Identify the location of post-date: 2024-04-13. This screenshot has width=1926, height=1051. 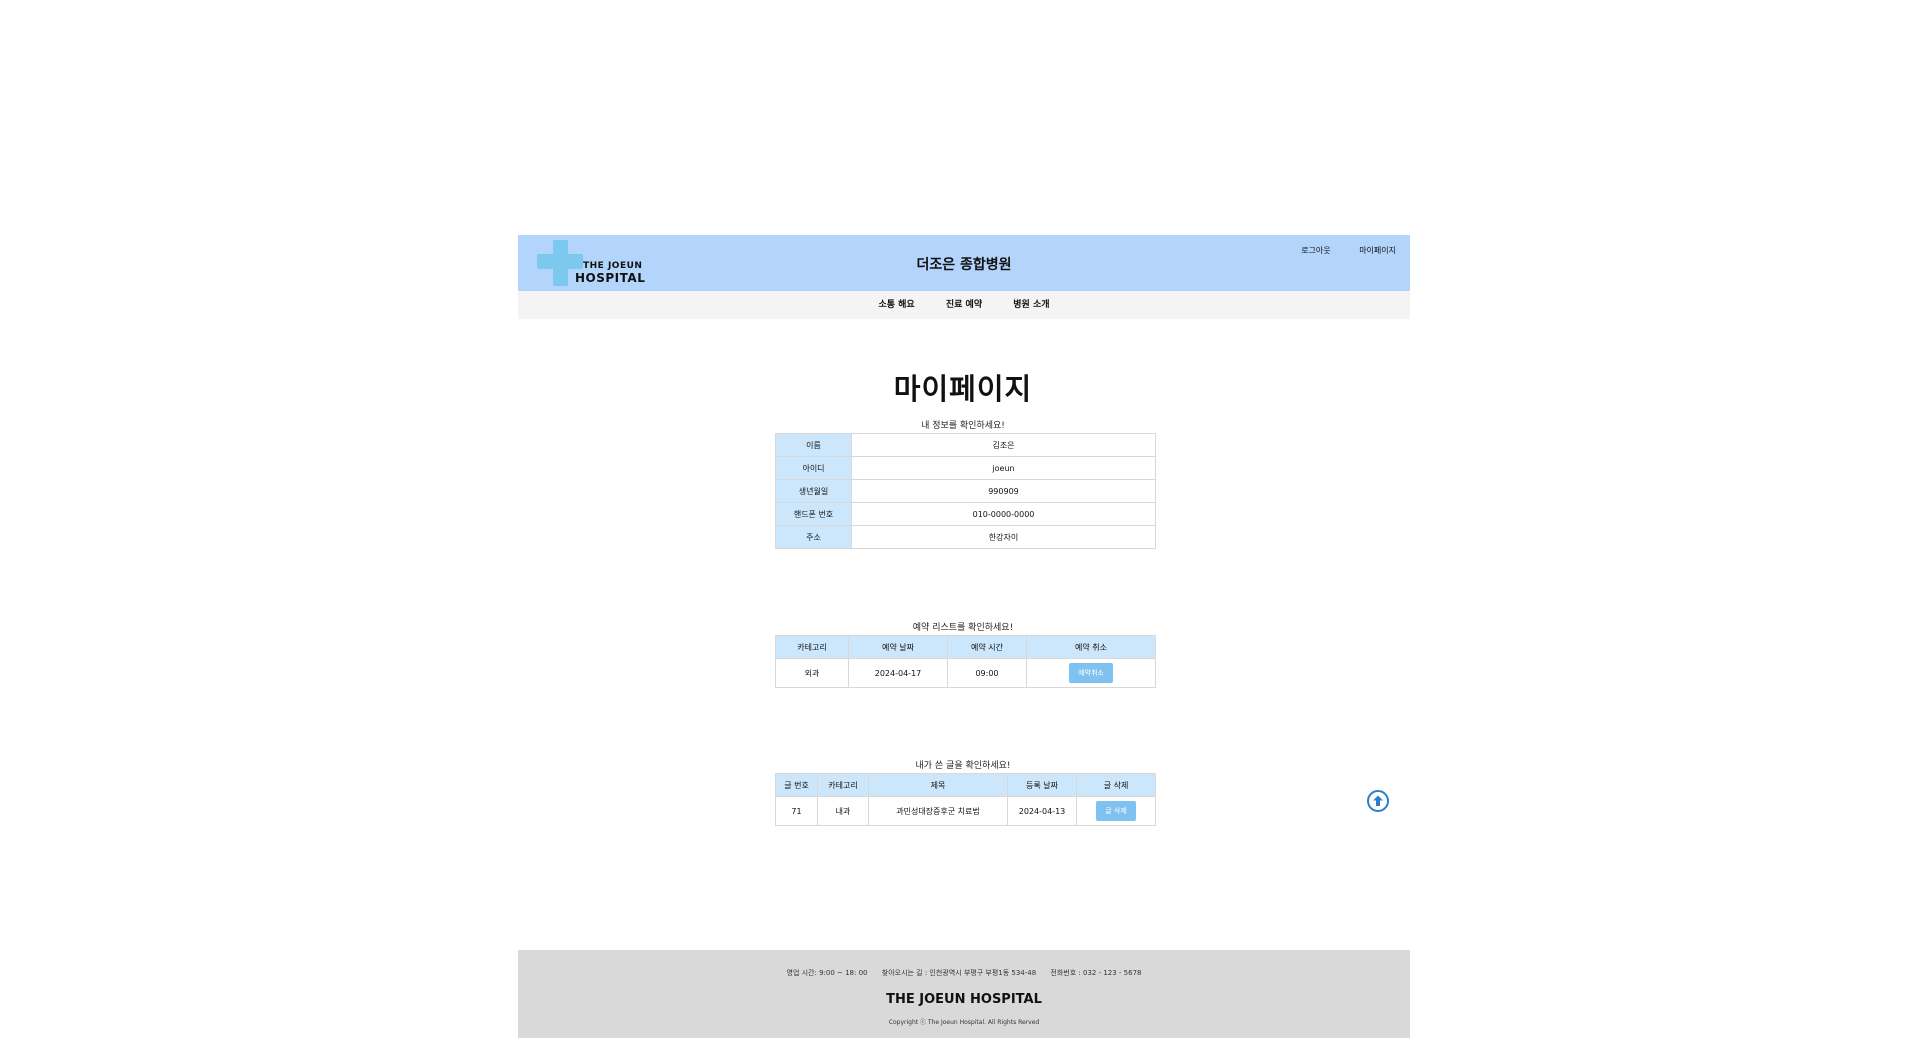
(1042, 811).